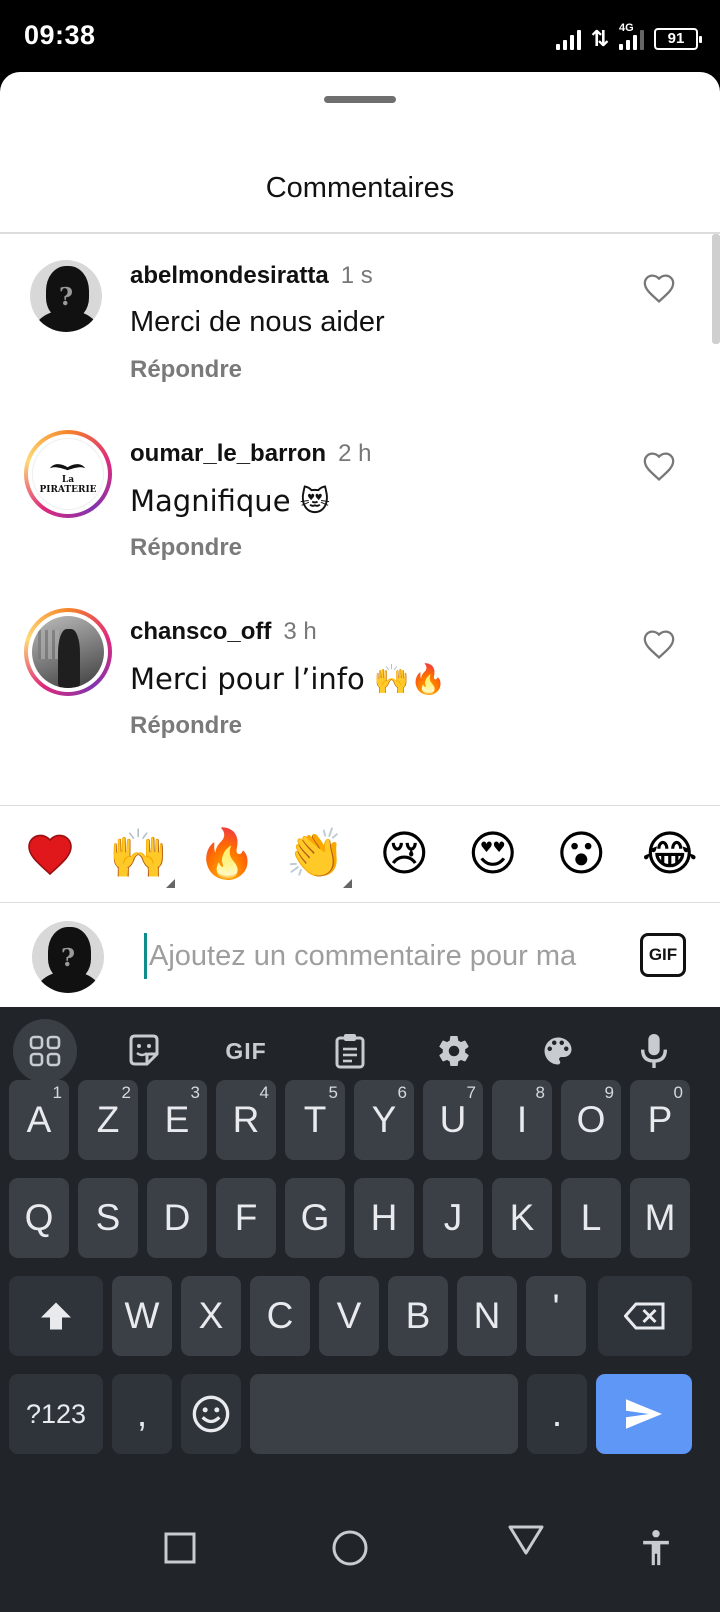  What do you see at coordinates (229, 275) in the screenshot?
I see `username-text: abelmondesiratta` at bounding box center [229, 275].